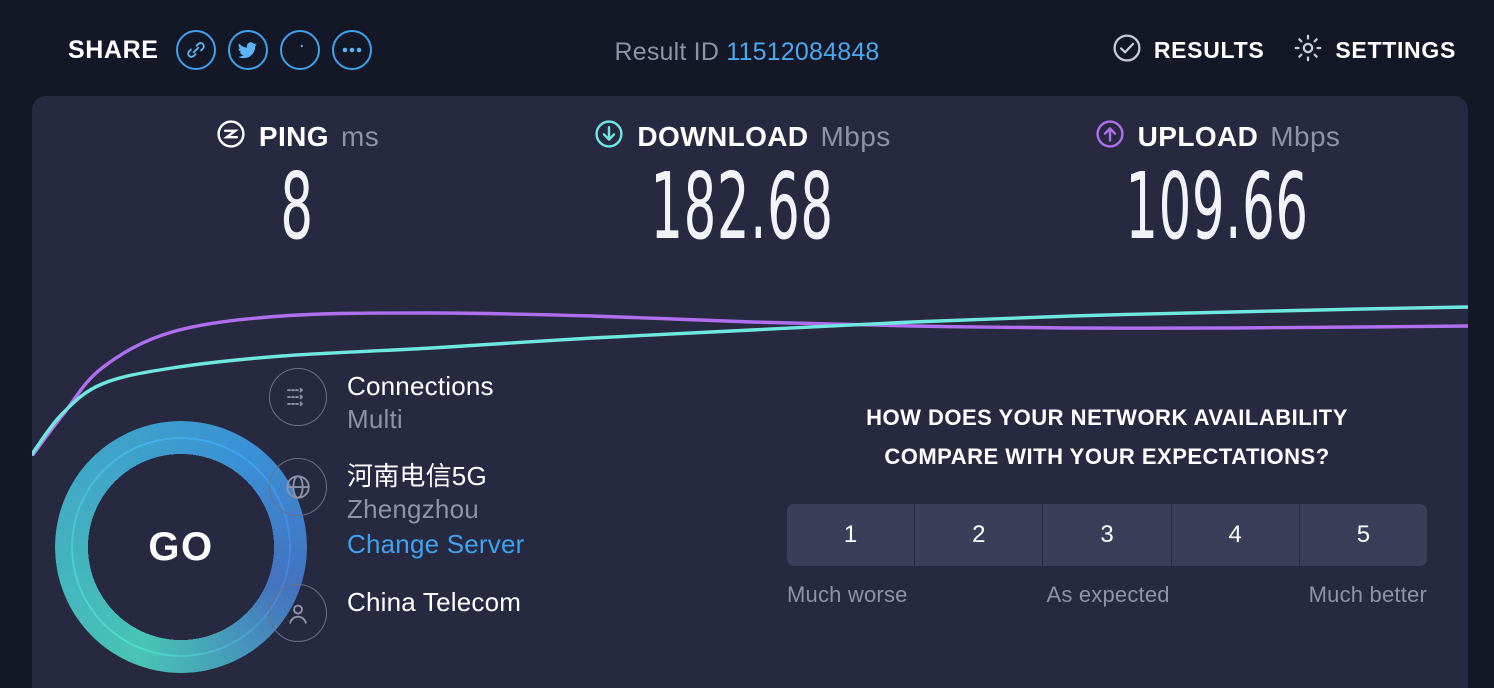  I want to click on isp-row: China Telecom, so click(479, 612).